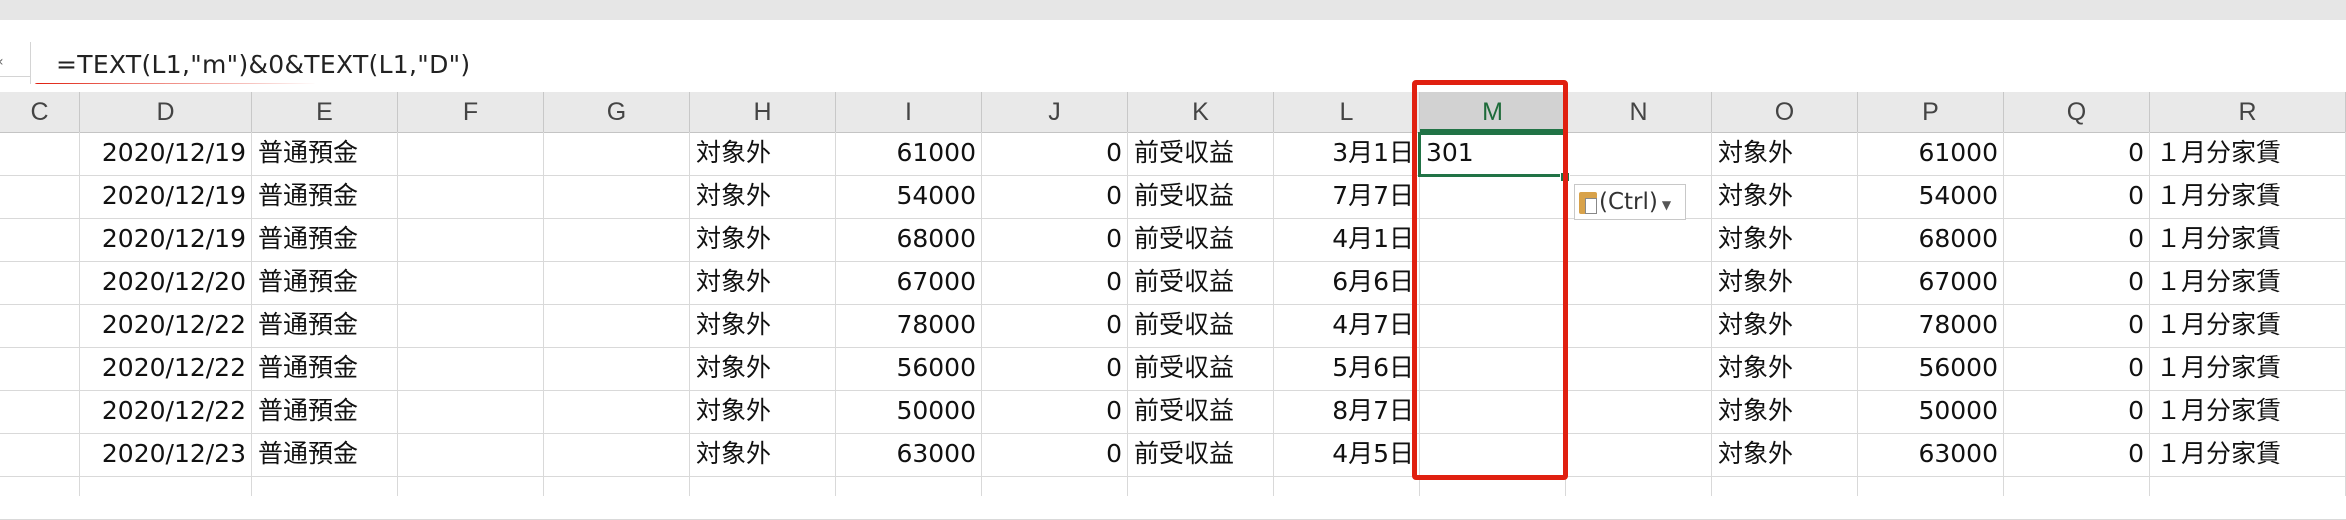 The width and height of the screenshot is (2346, 520). Describe the element at coordinates (1639, 112) in the screenshot. I see `column-header-n: N` at that location.